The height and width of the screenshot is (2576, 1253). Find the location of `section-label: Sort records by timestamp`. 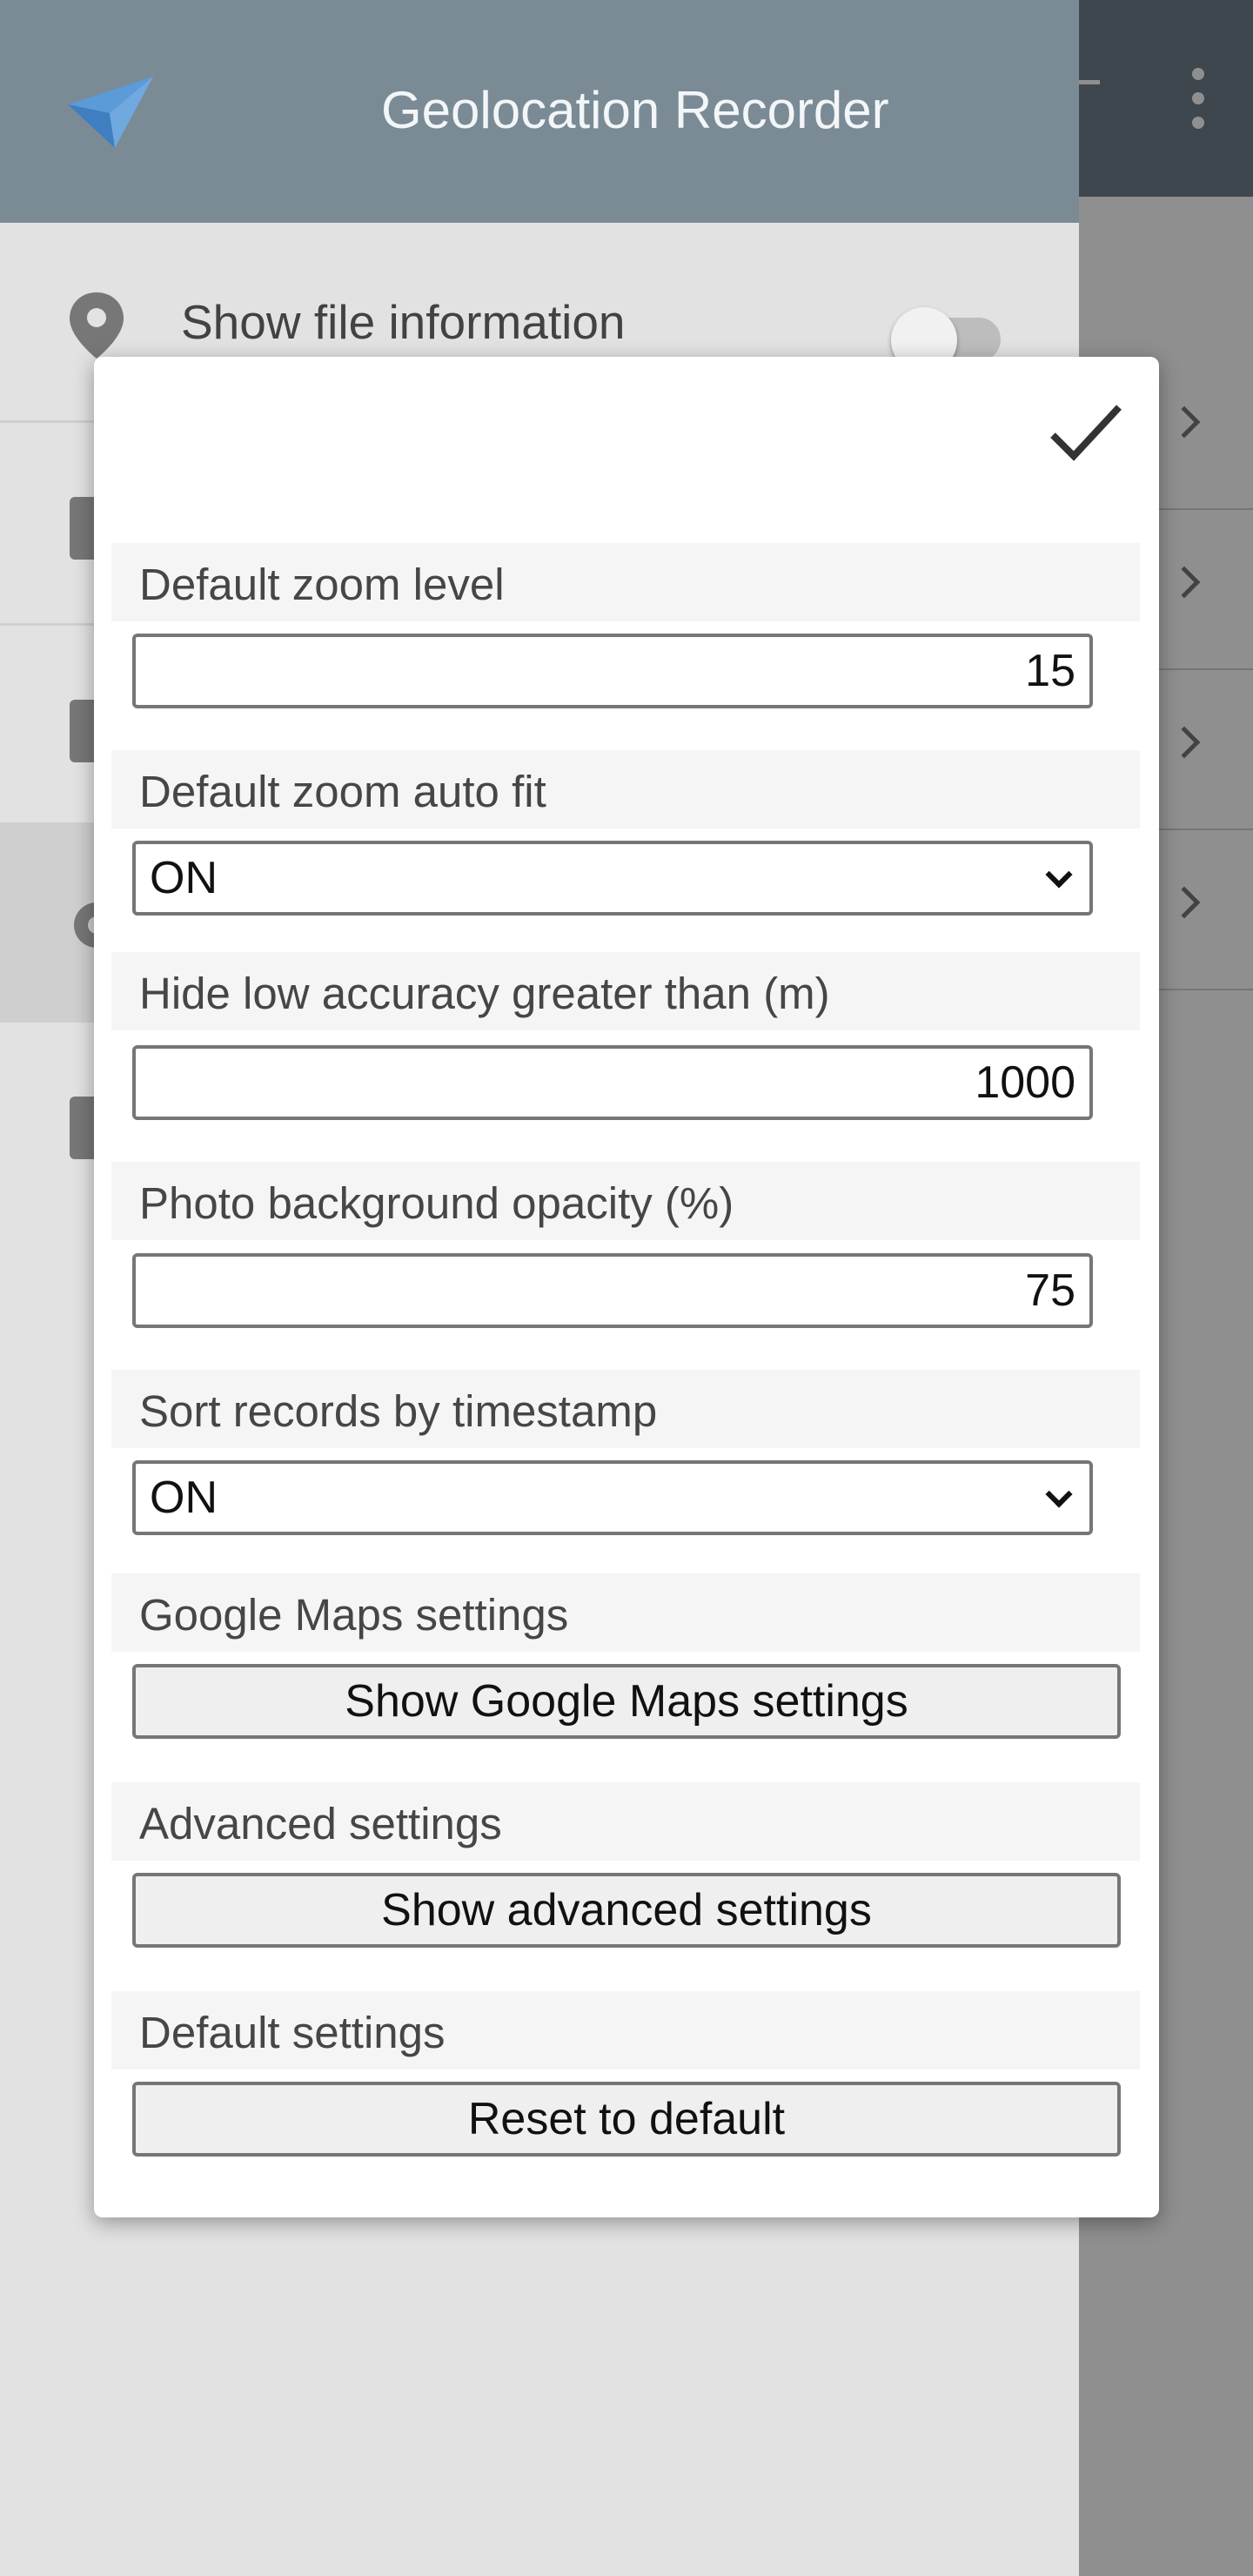

section-label: Sort records by timestamp is located at coordinates (398, 1411).